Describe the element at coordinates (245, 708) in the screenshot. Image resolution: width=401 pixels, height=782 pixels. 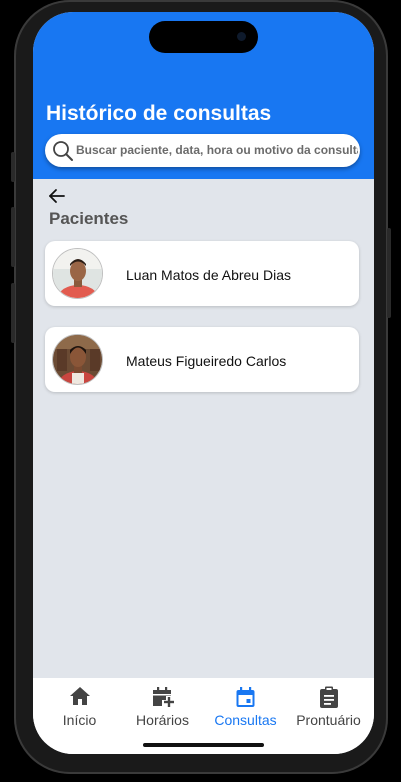
I see `tab-consultas: Consultas` at that location.